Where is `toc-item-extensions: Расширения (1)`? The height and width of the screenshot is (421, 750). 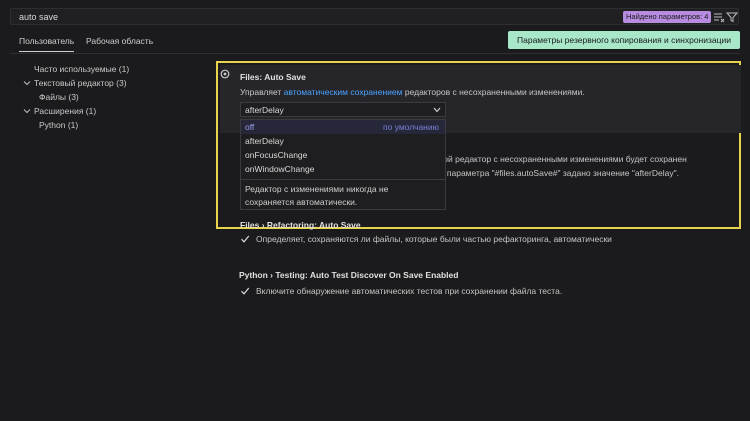 toc-item-extensions: Расширения (1) is located at coordinates (65, 111).